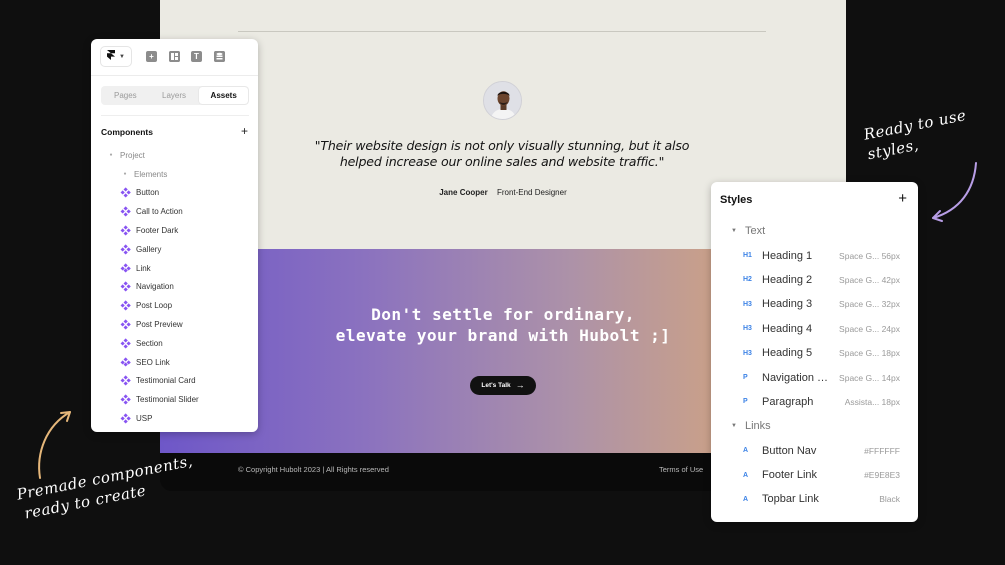 Image resolution: width=1005 pixels, height=565 pixels. What do you see at coordinates (869, 377) in the screenshot?
I see `style-meta: Space G... 14px` at bounding box center [869, 377].